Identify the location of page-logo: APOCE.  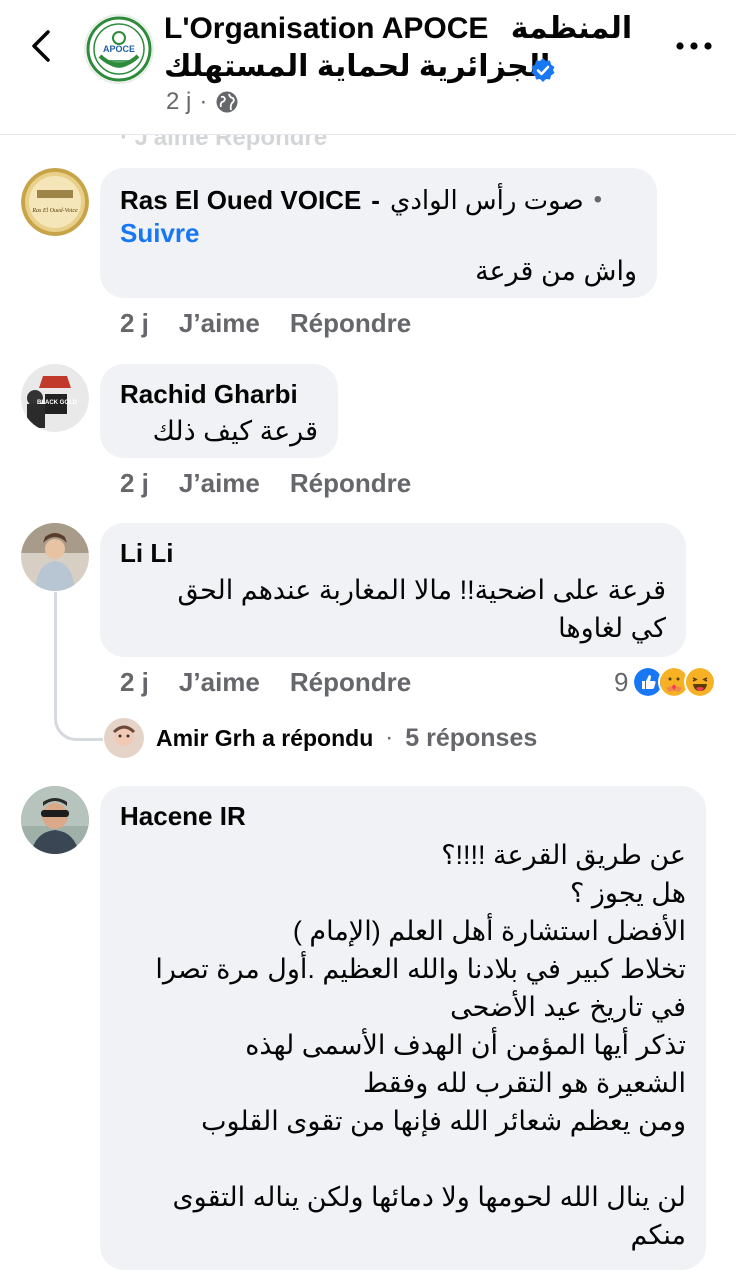
(119, 49).